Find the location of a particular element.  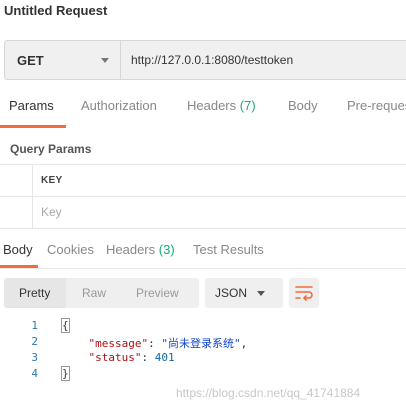

request-bar: GET http://127.0.0.1:8080/testtoken is located at coordinates (205, 60).